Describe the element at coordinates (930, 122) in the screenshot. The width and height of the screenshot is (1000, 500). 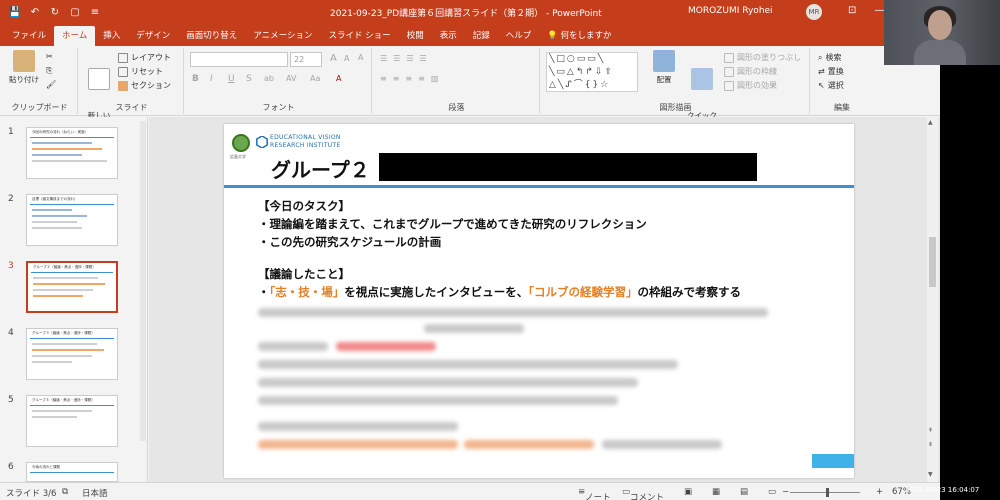
I see `scroll-up-icon: ▲` at that location.